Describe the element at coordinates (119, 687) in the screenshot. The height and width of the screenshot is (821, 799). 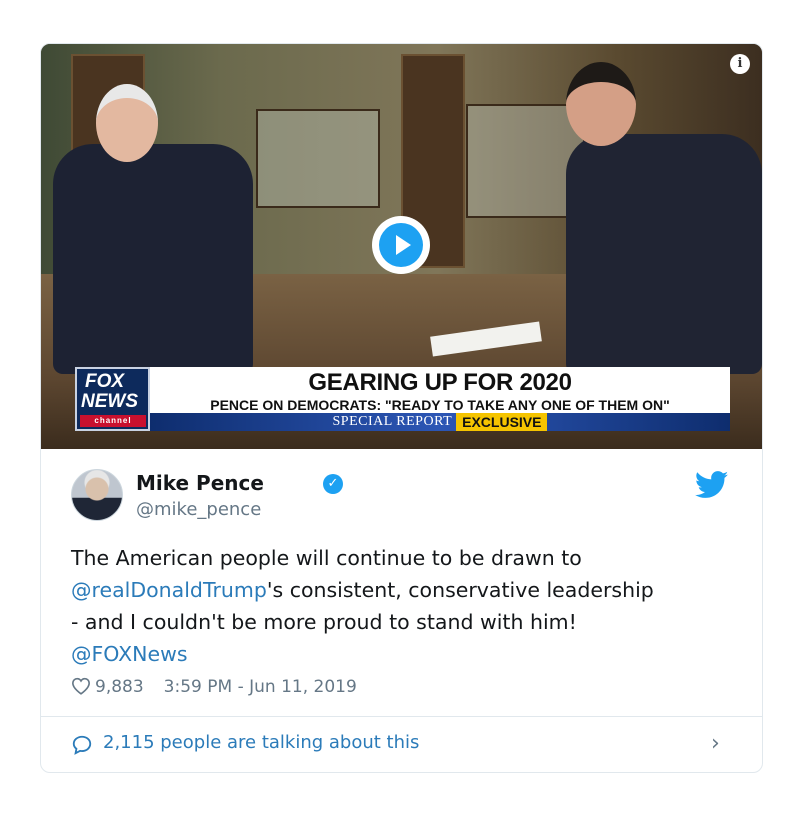
I see `like-count: 9,883` at that location.